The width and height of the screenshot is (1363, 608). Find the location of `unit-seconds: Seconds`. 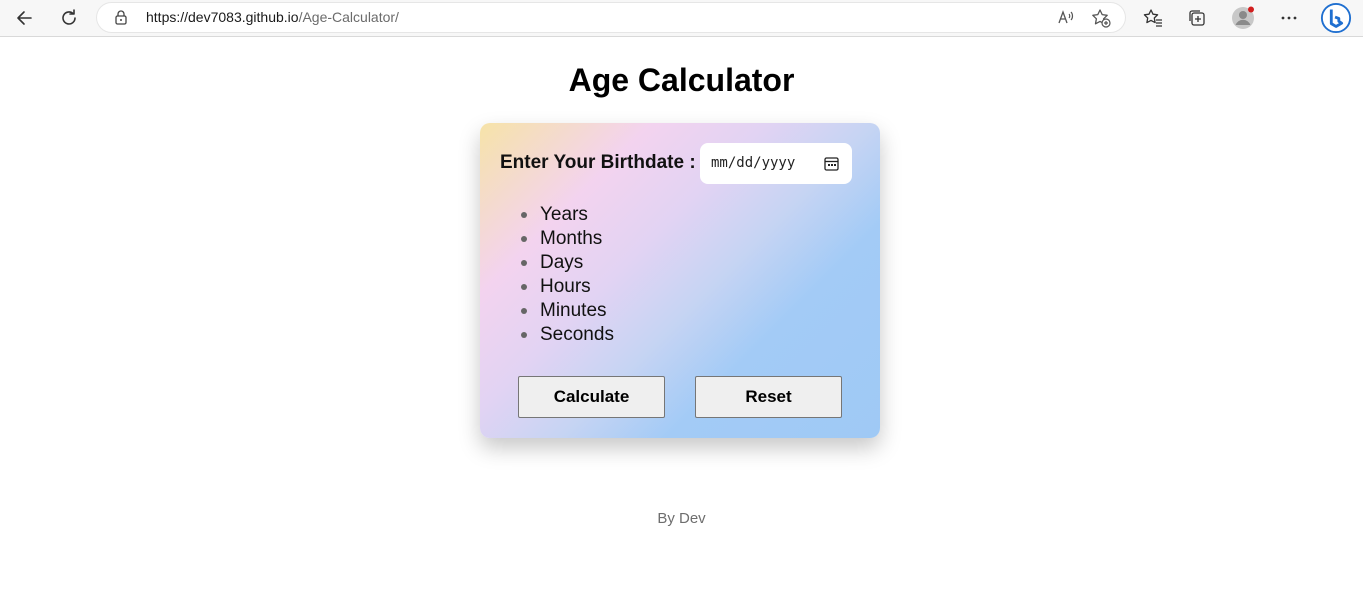

unit-seconds: Seconds is located at coordinates (577, 334).